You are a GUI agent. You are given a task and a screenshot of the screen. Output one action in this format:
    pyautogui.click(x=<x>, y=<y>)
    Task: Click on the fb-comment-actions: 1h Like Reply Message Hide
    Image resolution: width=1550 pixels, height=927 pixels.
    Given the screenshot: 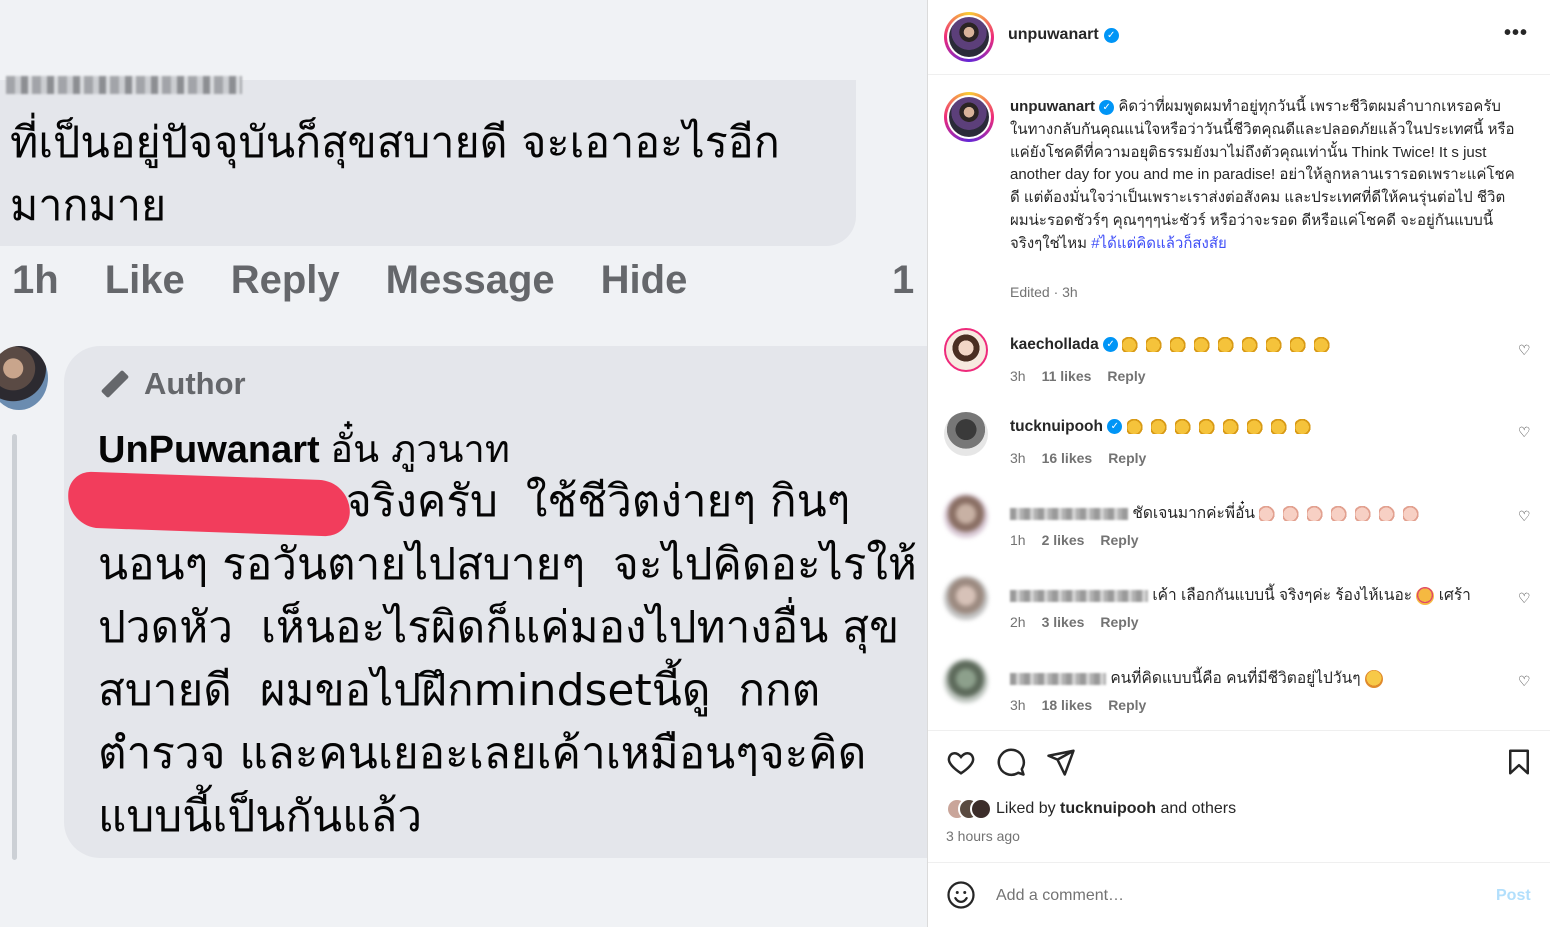 What is the action you would take?
    pyautogui.click(x=349, y=280)
    